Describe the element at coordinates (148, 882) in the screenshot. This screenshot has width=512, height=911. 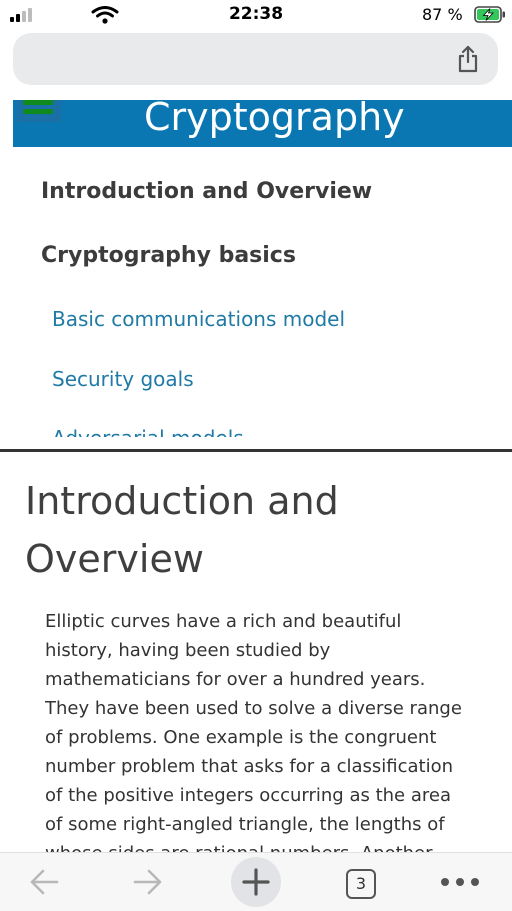
I see `forward-icon` at that location.